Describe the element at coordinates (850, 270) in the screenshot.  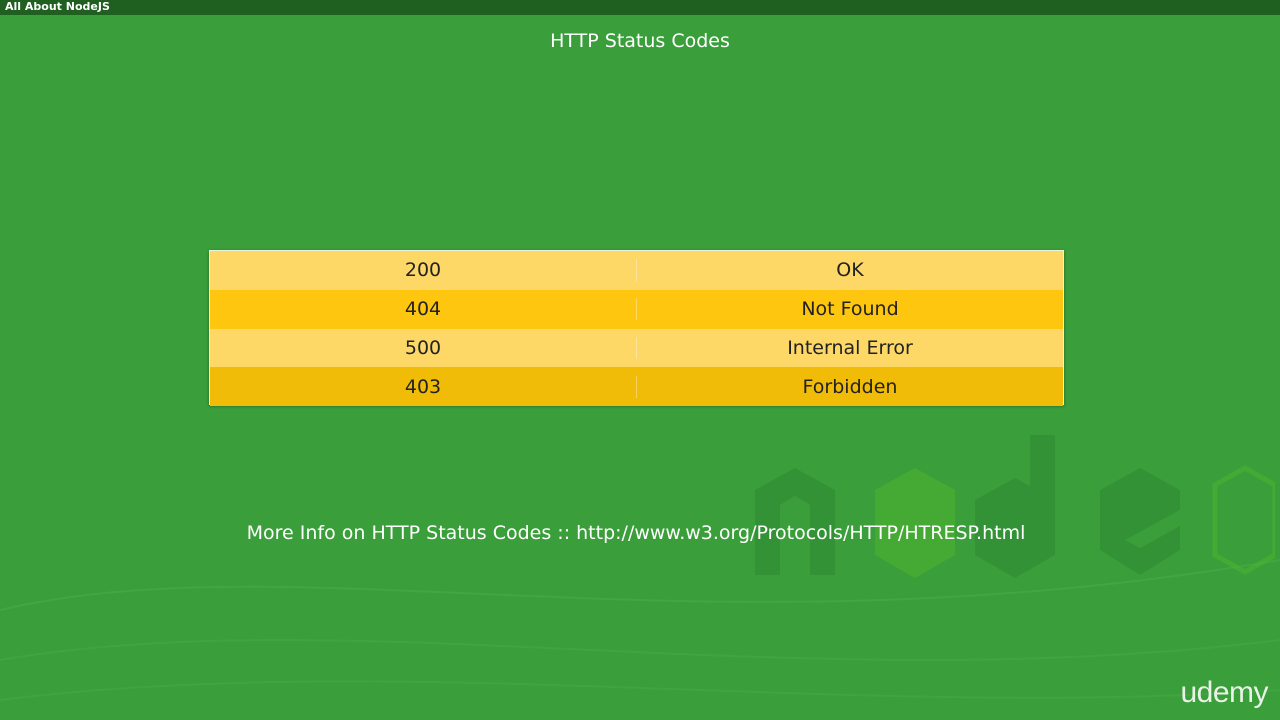
I see `status-text-cell: OK` at that location.